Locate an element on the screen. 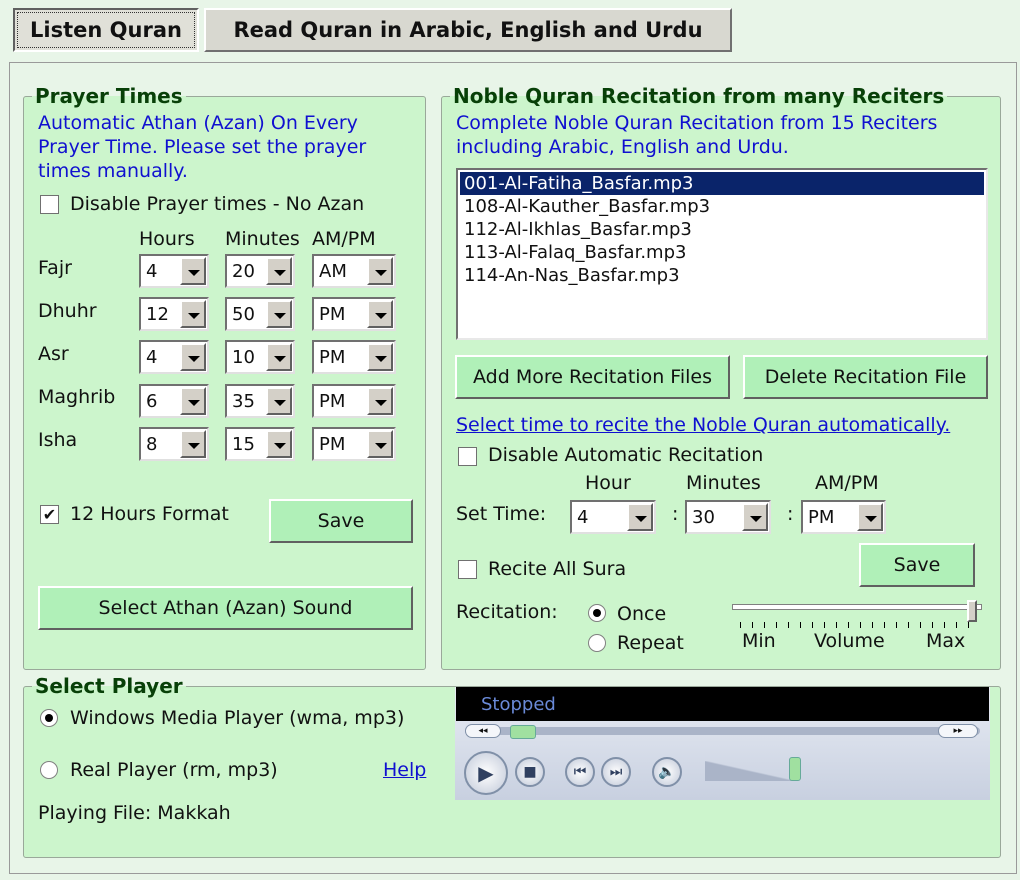 The height and width of the screenshot is (880, 1020). volume-min-label: Min is located at coordinates (759, 641).